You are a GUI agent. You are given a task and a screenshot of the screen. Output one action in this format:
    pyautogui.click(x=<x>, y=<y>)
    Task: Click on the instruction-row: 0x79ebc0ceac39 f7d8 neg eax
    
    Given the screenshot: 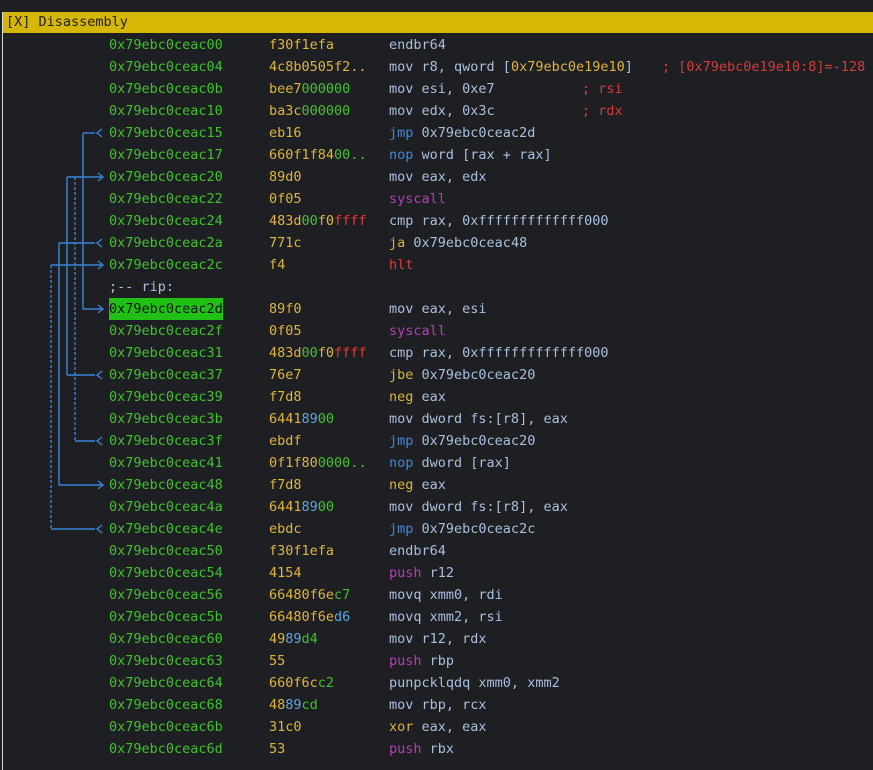 What is the action you would take?
    pyautogui.click(x=437, y=397)
    